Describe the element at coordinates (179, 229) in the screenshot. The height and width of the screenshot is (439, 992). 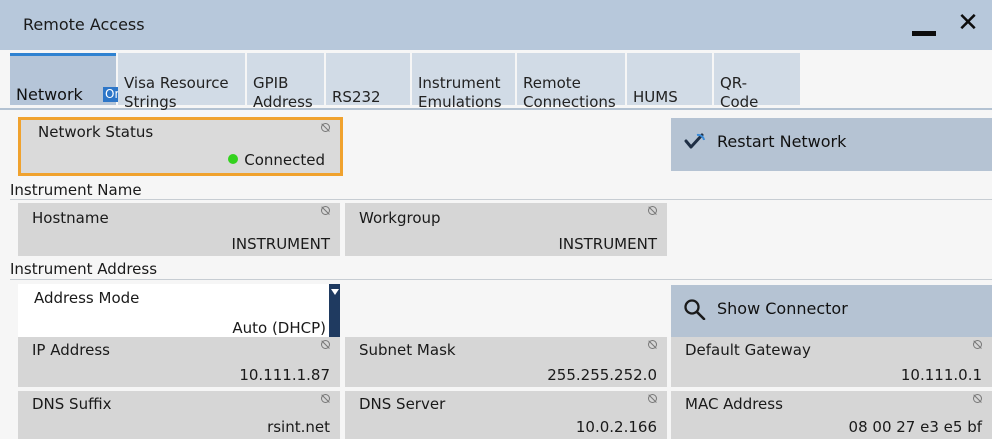
I see `hostname-field: Hostname INSTRUMENT` at that location.